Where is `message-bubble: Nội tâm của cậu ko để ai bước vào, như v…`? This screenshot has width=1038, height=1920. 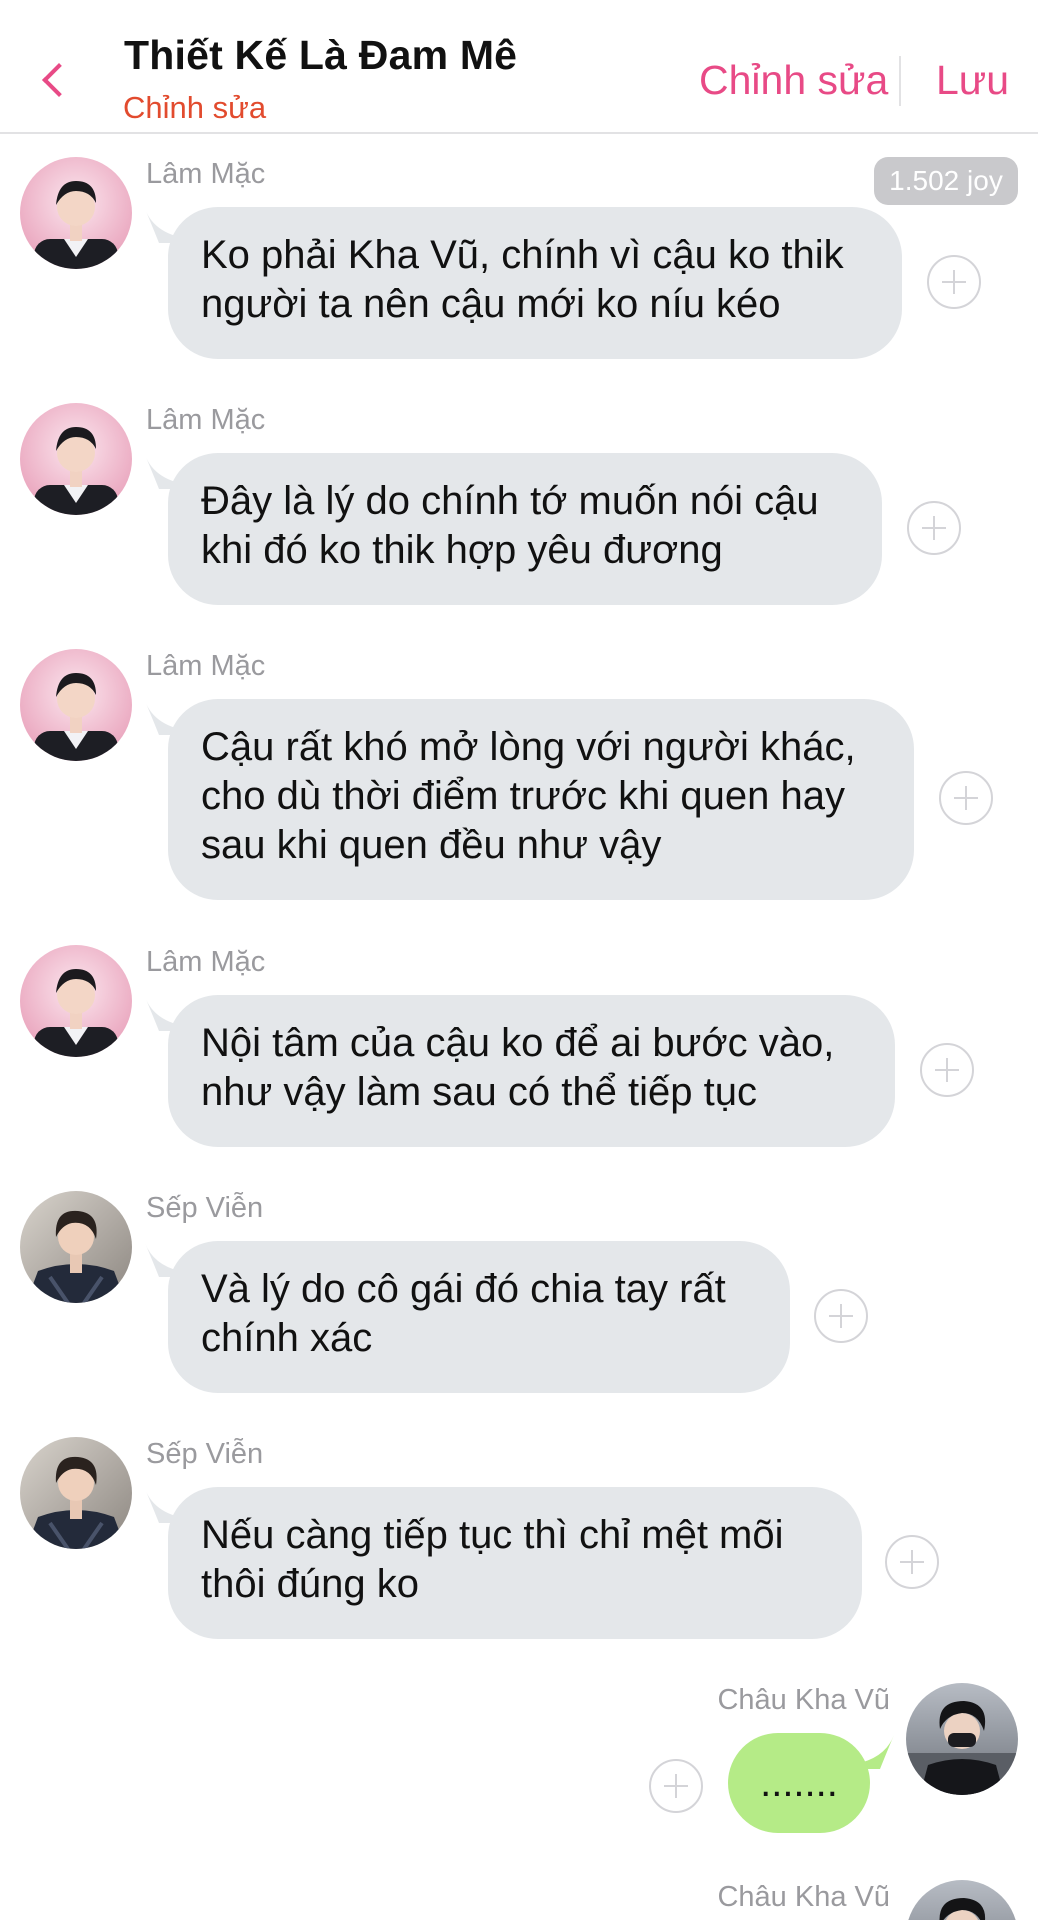
message-bubble: Nội tâm của cậu ko để ai bước vào, như v… is located at coordinates (531, 1071).